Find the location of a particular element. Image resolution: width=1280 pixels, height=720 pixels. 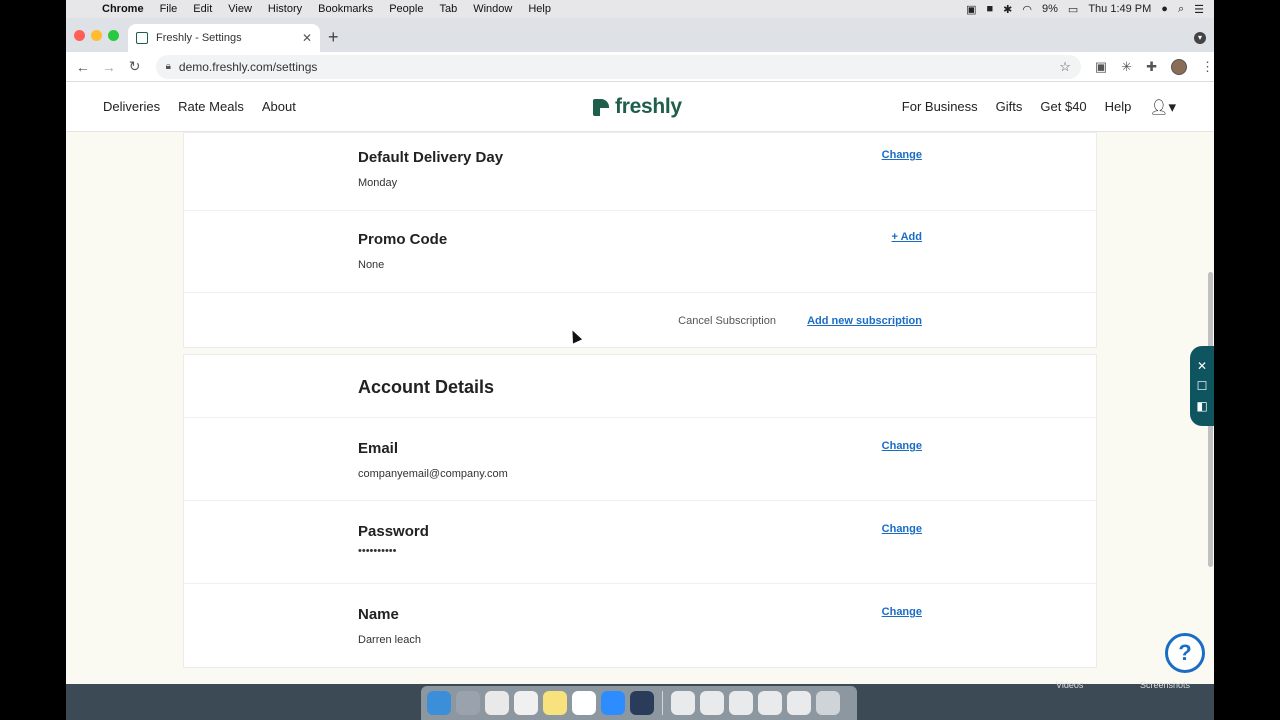

url-text: demo.freshly.com/settings is located at coordinates (248, 67).